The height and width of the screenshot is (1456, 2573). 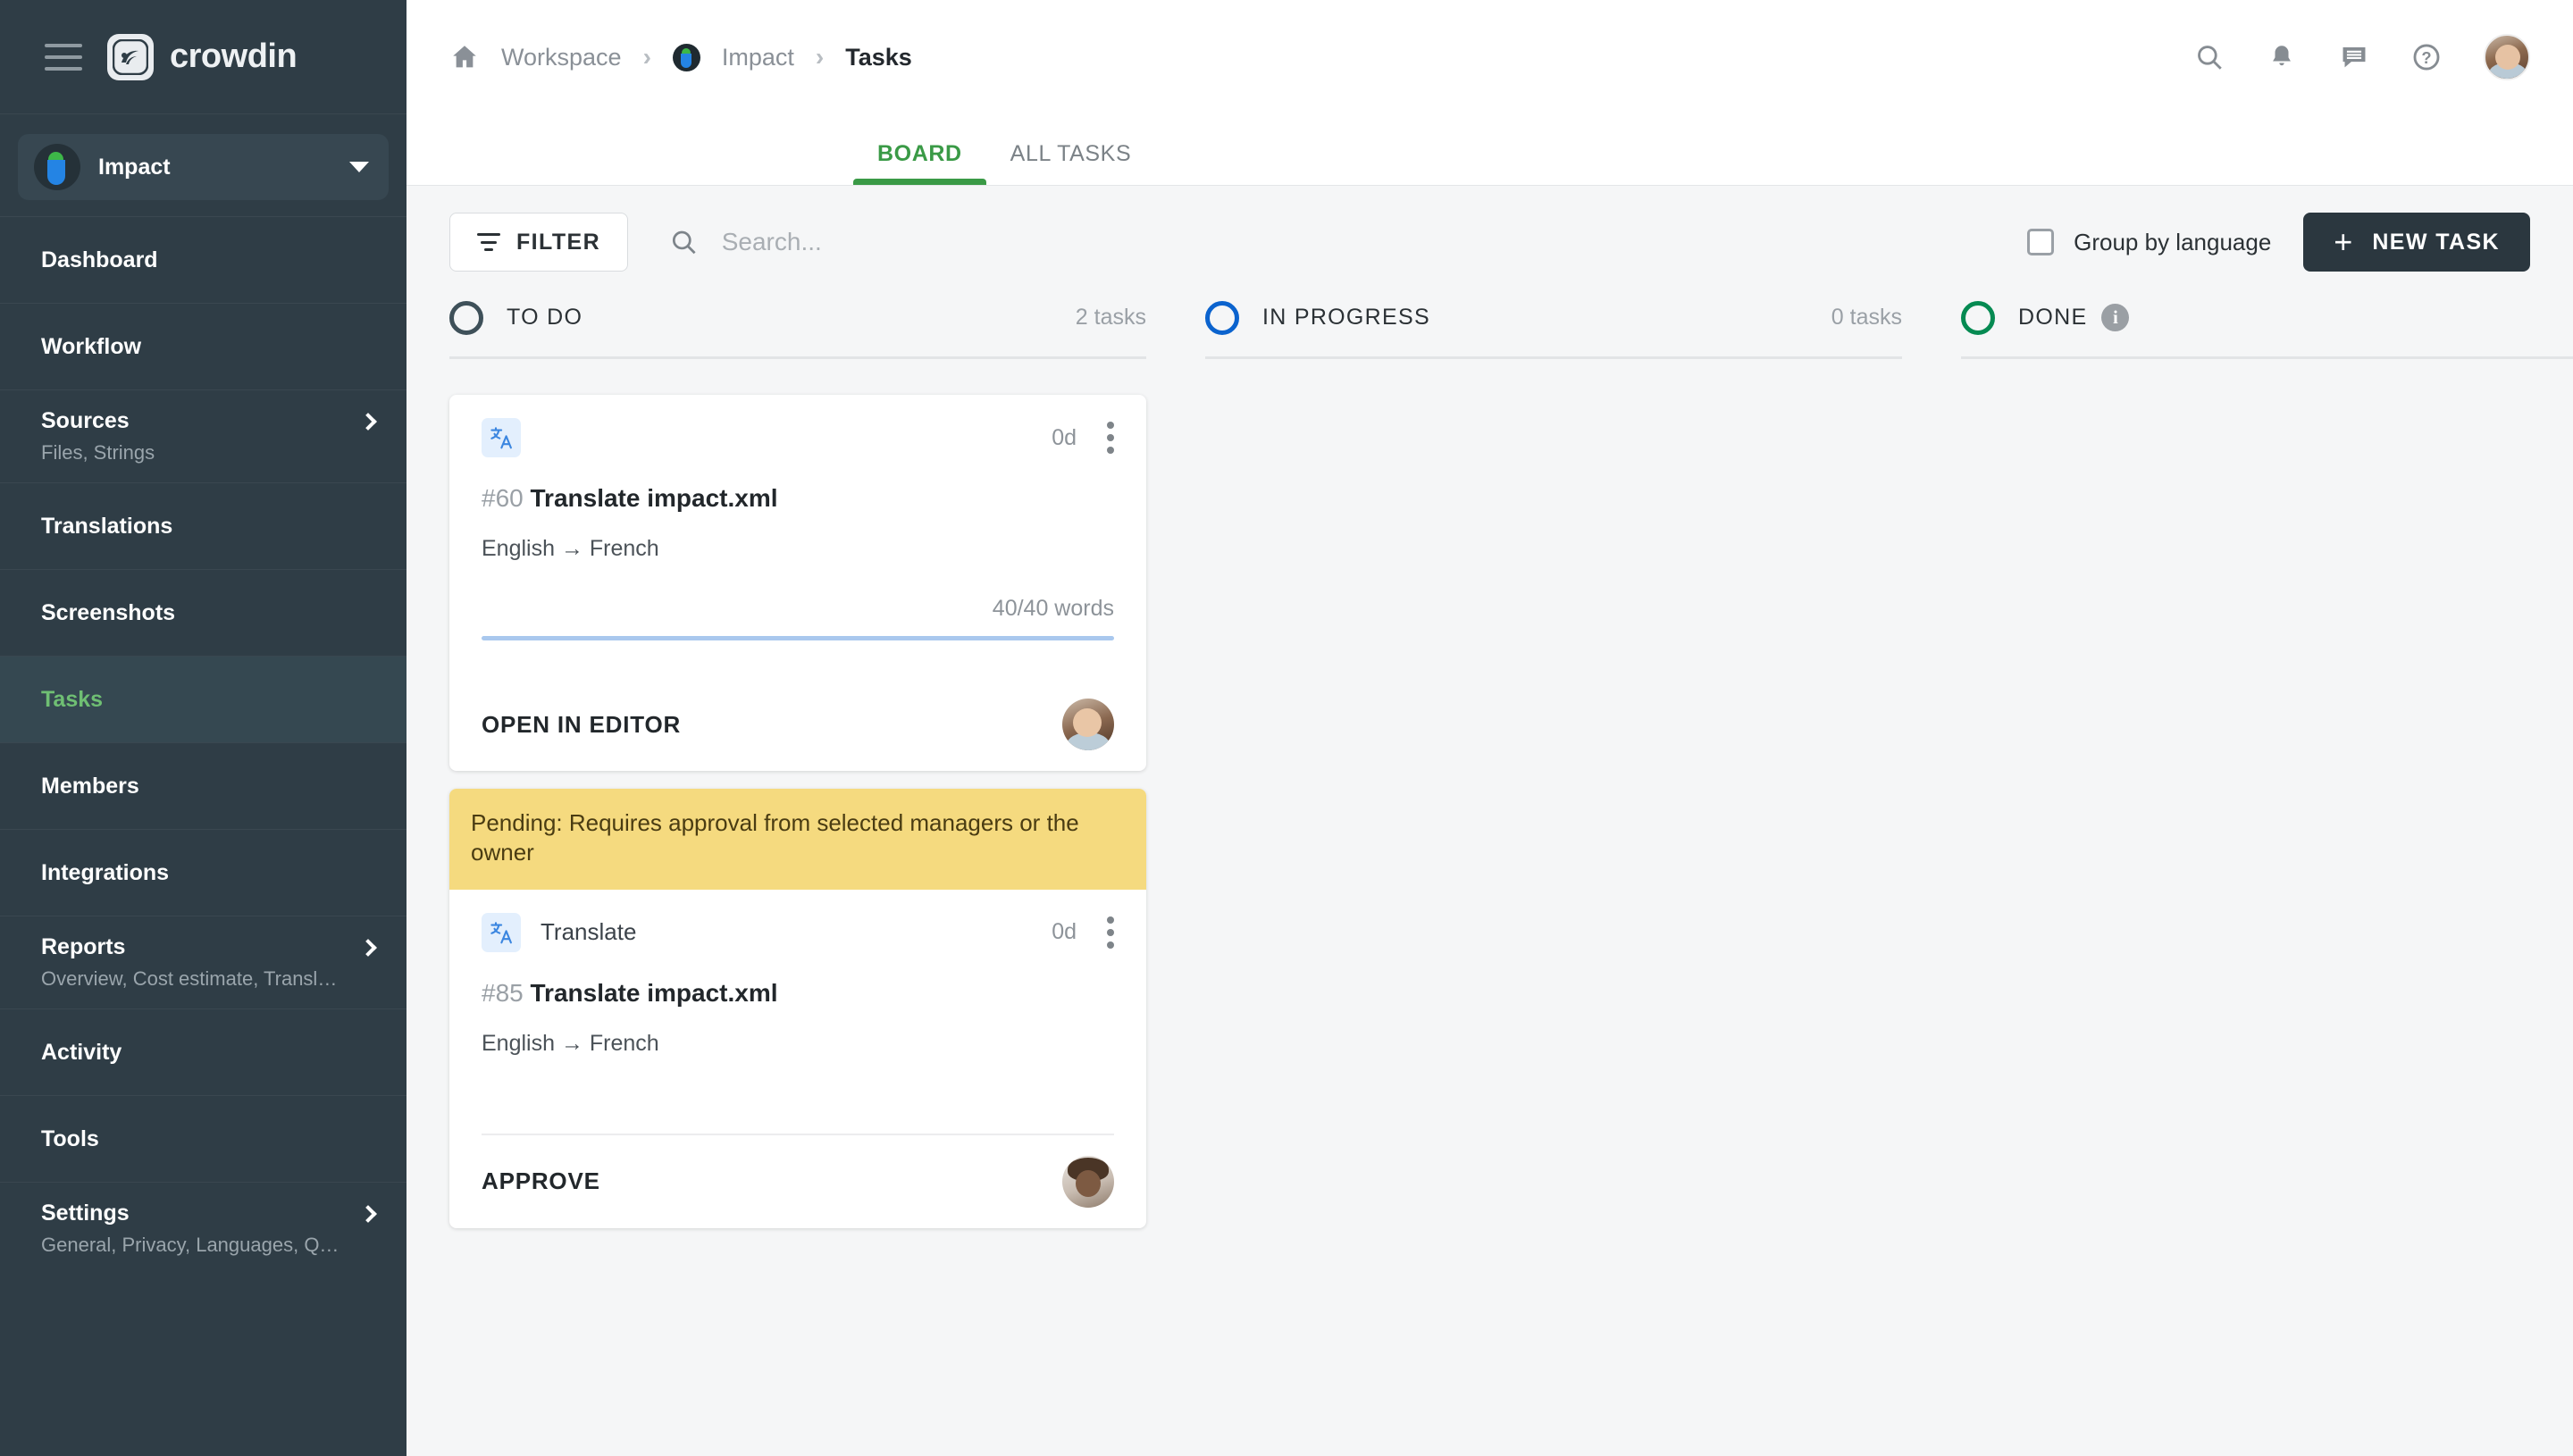 What do you see at coordinates (105, 872) in the screenshot?
I see `sidebar-item-label: Integrations` at bounding box center [105, 872].